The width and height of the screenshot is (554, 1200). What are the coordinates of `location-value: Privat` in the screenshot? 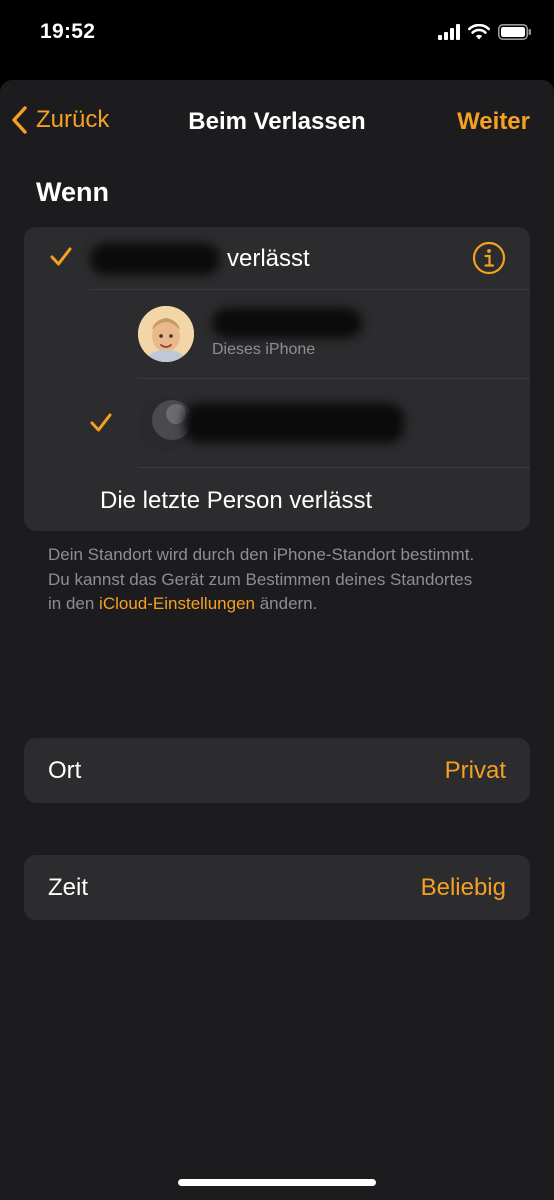 It's located at (475, 770).